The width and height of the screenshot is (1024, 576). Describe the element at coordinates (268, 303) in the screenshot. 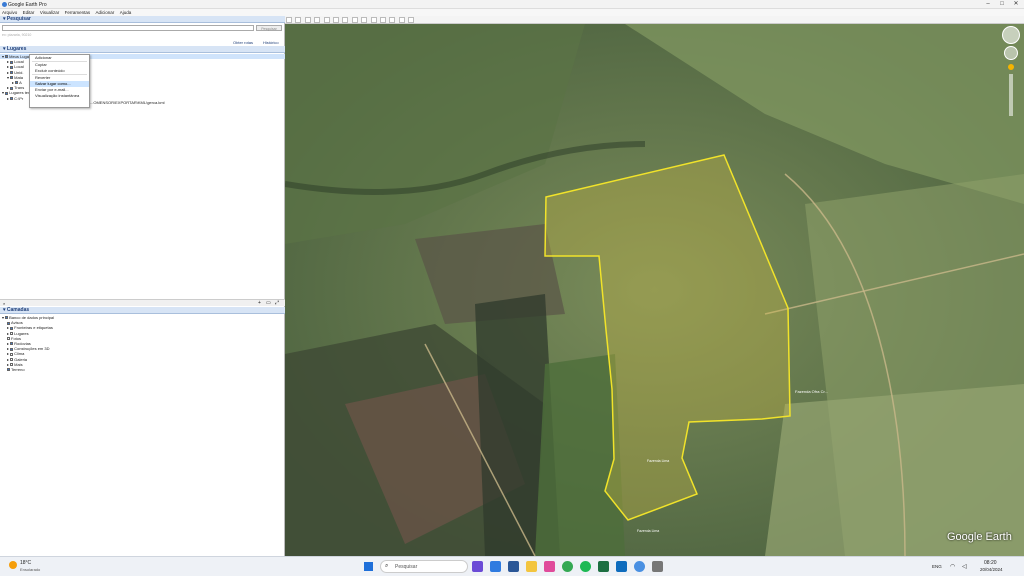

I see `folder-icon: ▭` at that location.